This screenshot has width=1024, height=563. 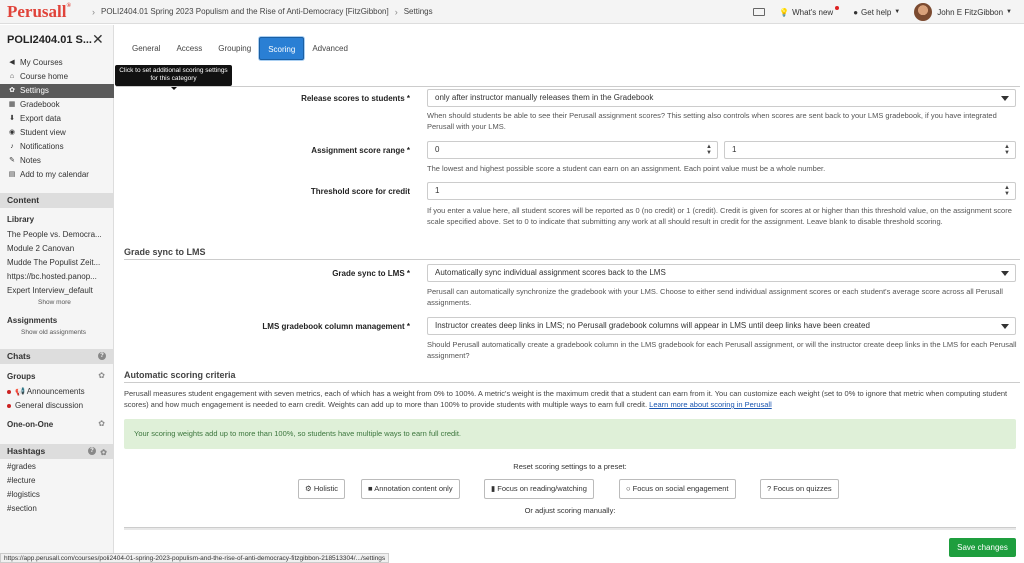 What do you see at coordinates (870, 150) in the screenshot?
I see `score-range-max-input: 1 ▲ ▼` at bounding box center [870, 150].